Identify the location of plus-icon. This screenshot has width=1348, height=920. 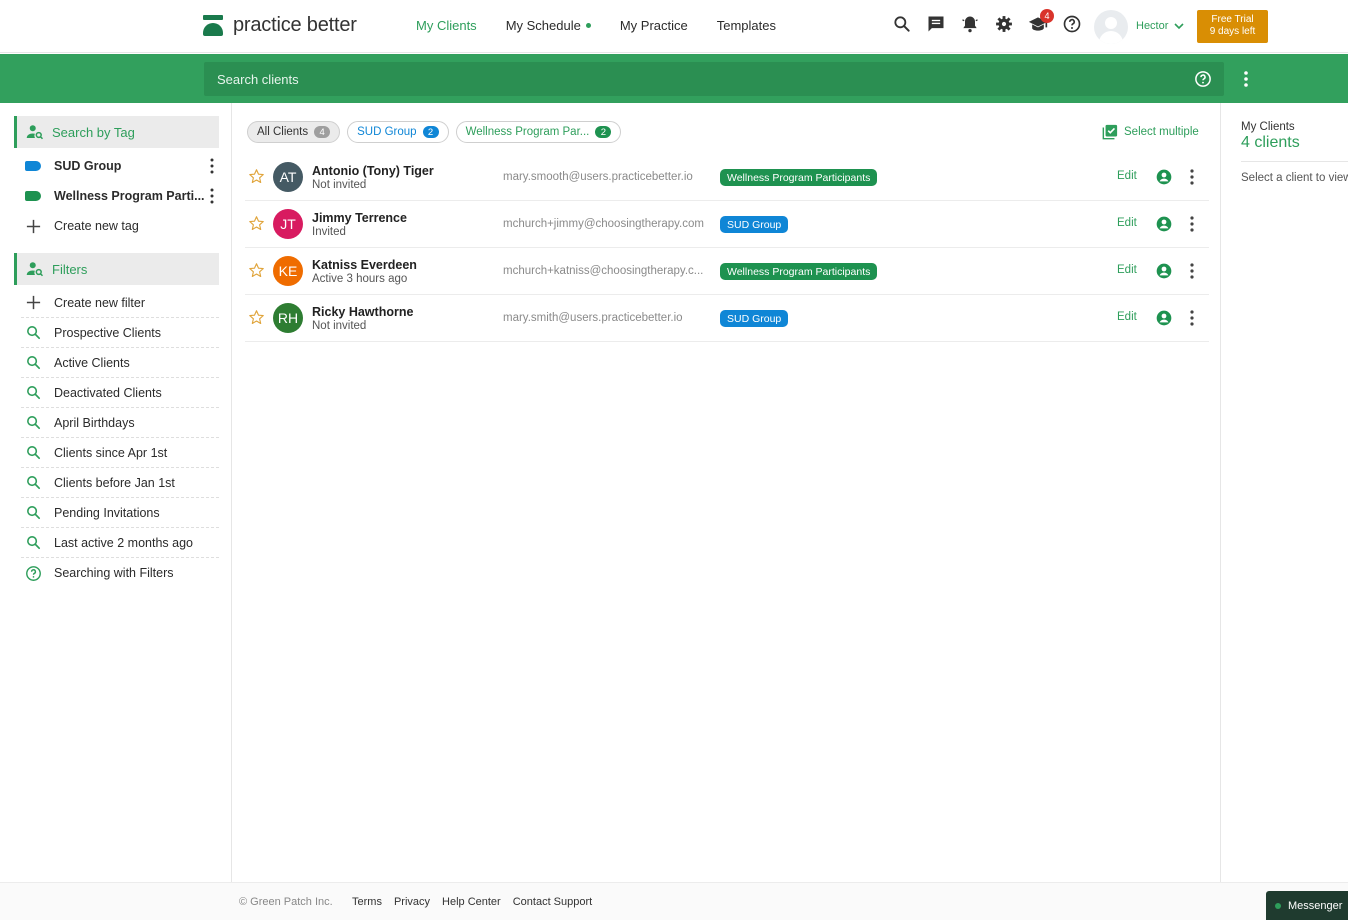
(33, 226).